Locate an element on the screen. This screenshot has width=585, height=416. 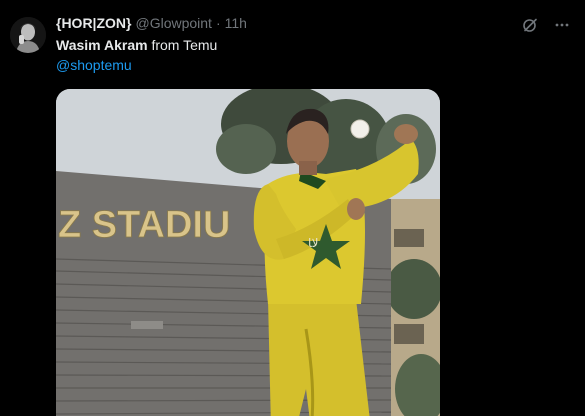
user-handle: @Glowpoint is located at coordinates (173, 23).